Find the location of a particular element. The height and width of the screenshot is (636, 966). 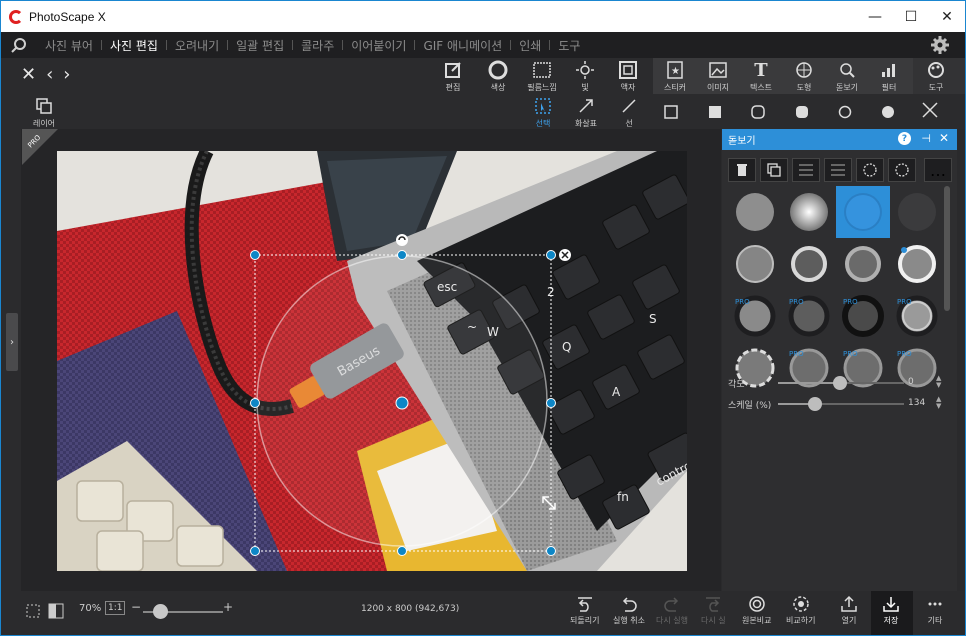

circle-filled-icon is located at coordinates (888, 113).